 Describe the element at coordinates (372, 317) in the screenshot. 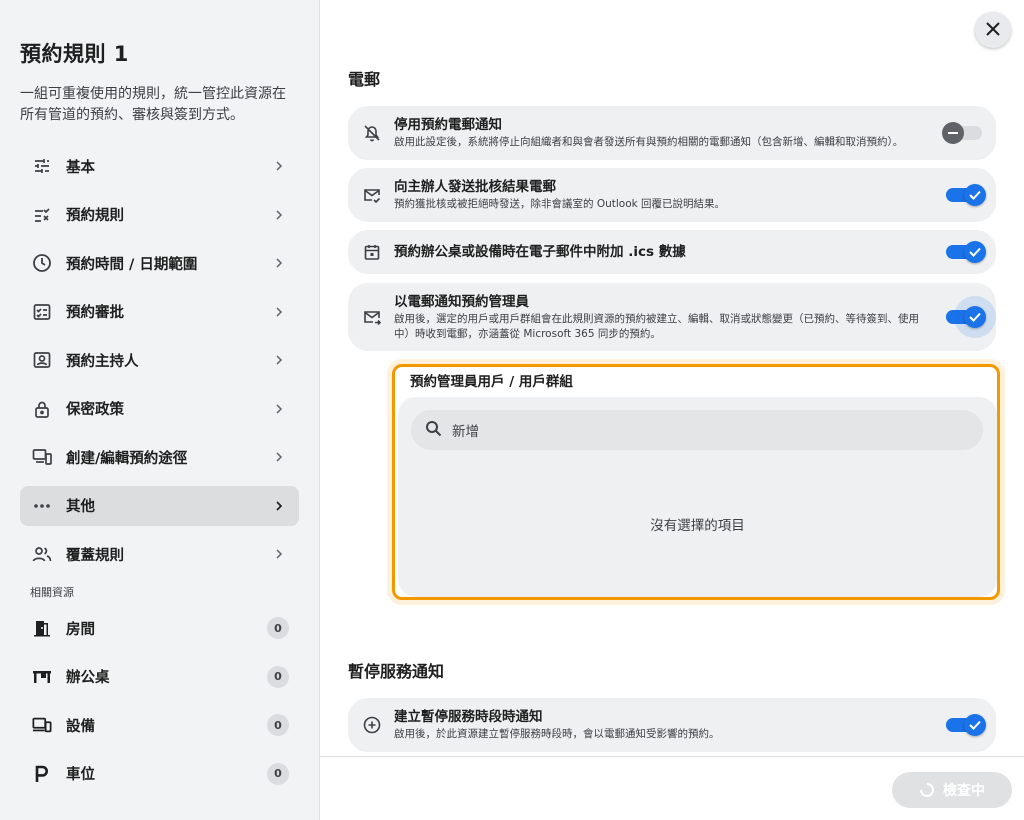

I see `mail-arrow-icon` at that location.